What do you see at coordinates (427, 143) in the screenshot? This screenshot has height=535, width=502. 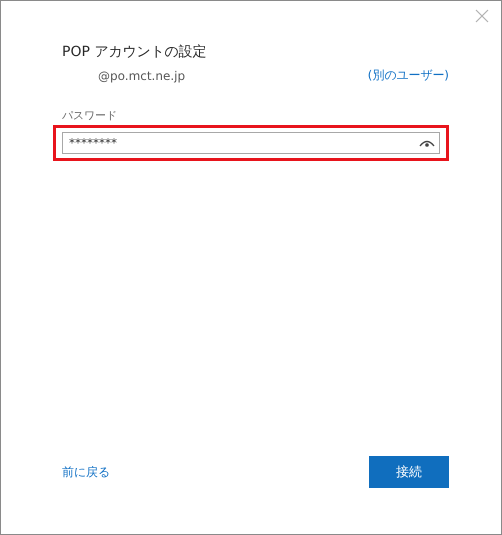 I see `eye-icon` at bounding box center [427, 143].